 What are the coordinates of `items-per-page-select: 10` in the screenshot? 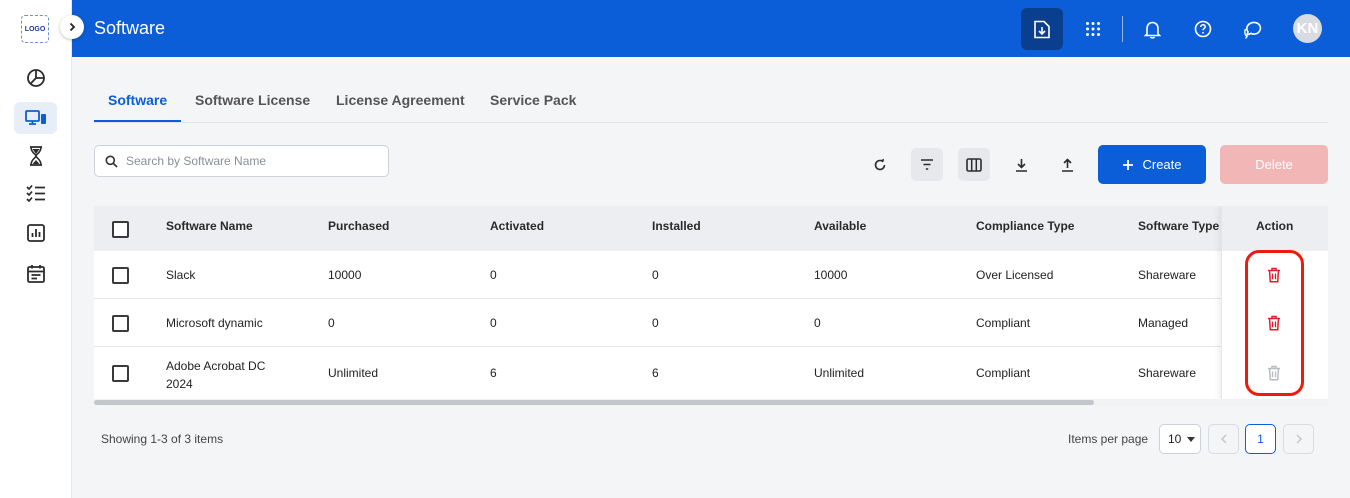 It's located at (1180, 439).